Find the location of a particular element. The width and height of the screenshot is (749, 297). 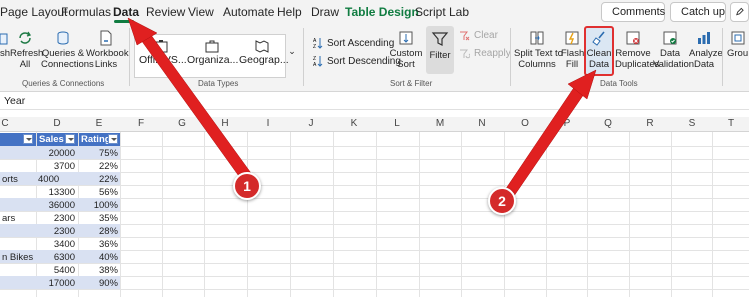

tab-page-layout: Page Layout is located at coordinates (33, 12).